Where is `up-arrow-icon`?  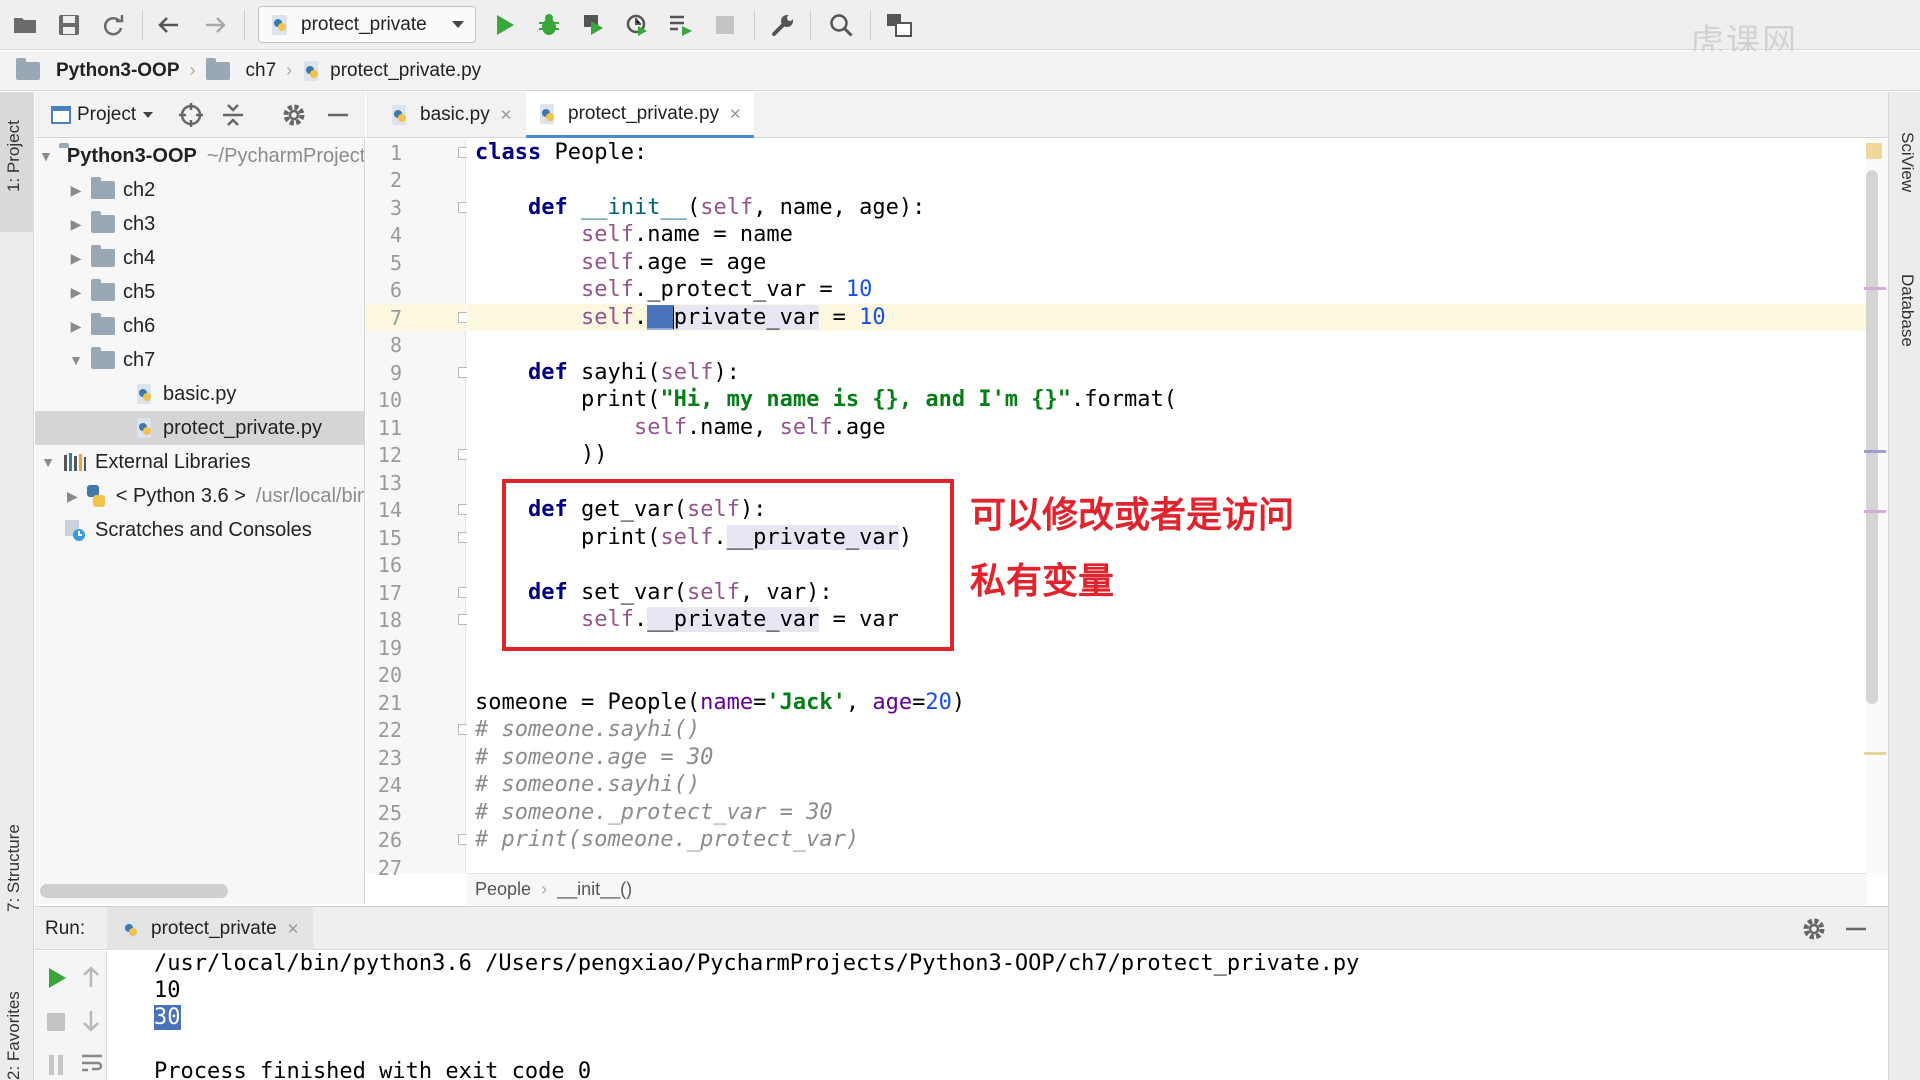 up-arrow-icon is located at coordinates (91, 977).